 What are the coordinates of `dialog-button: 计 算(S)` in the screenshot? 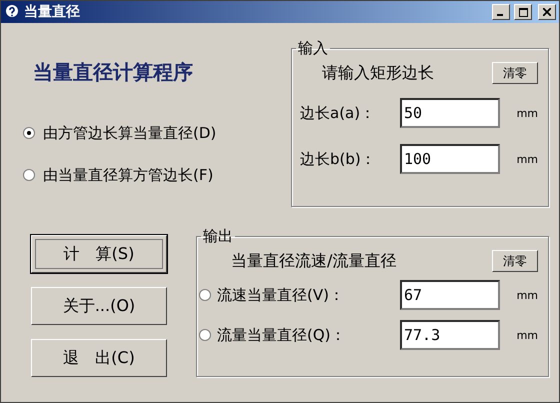 It's located at (99, 254).